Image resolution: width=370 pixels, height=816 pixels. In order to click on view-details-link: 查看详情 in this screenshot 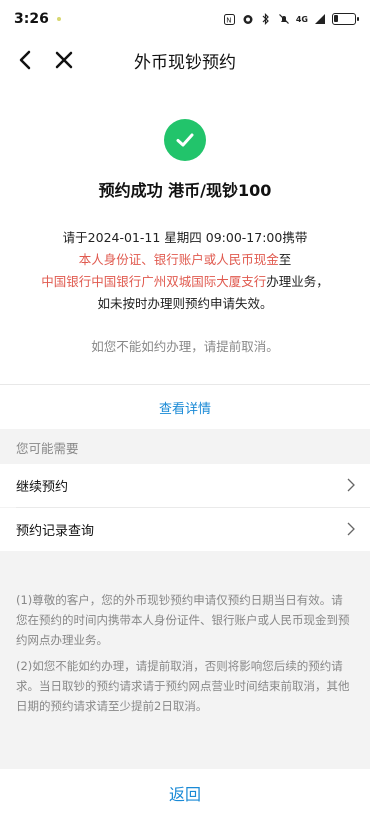, I will do `click(185, 407)`.